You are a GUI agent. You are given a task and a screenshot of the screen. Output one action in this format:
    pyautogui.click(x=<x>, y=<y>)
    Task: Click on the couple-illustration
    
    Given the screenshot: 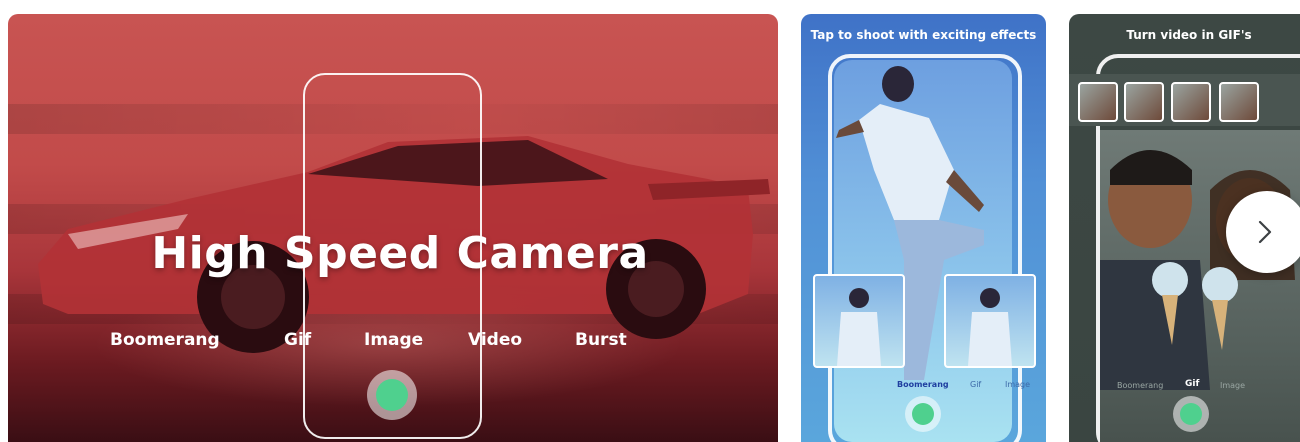 What is the action you would take?
    pyautogui.click(x=1197, y=270)
    